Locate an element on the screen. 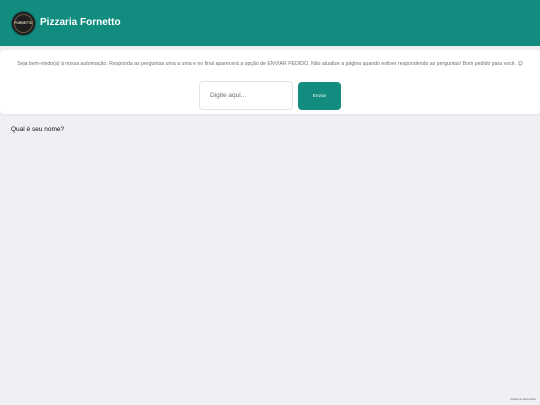 This screenshot has width=540, height=405. page-title: Pizzaria Fornetto is located at coordinates (80, 22).